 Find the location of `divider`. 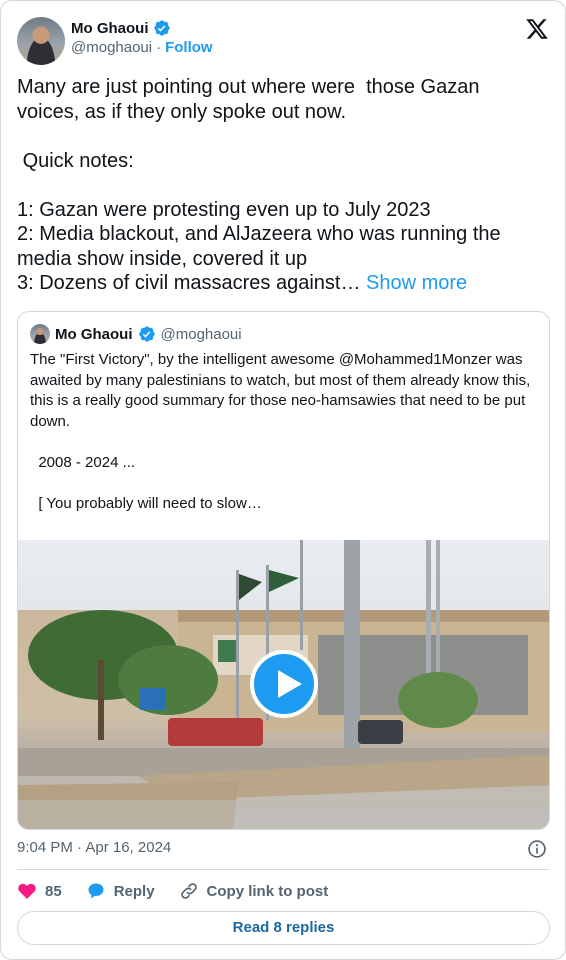

divider is located at coordinates (283, 869).